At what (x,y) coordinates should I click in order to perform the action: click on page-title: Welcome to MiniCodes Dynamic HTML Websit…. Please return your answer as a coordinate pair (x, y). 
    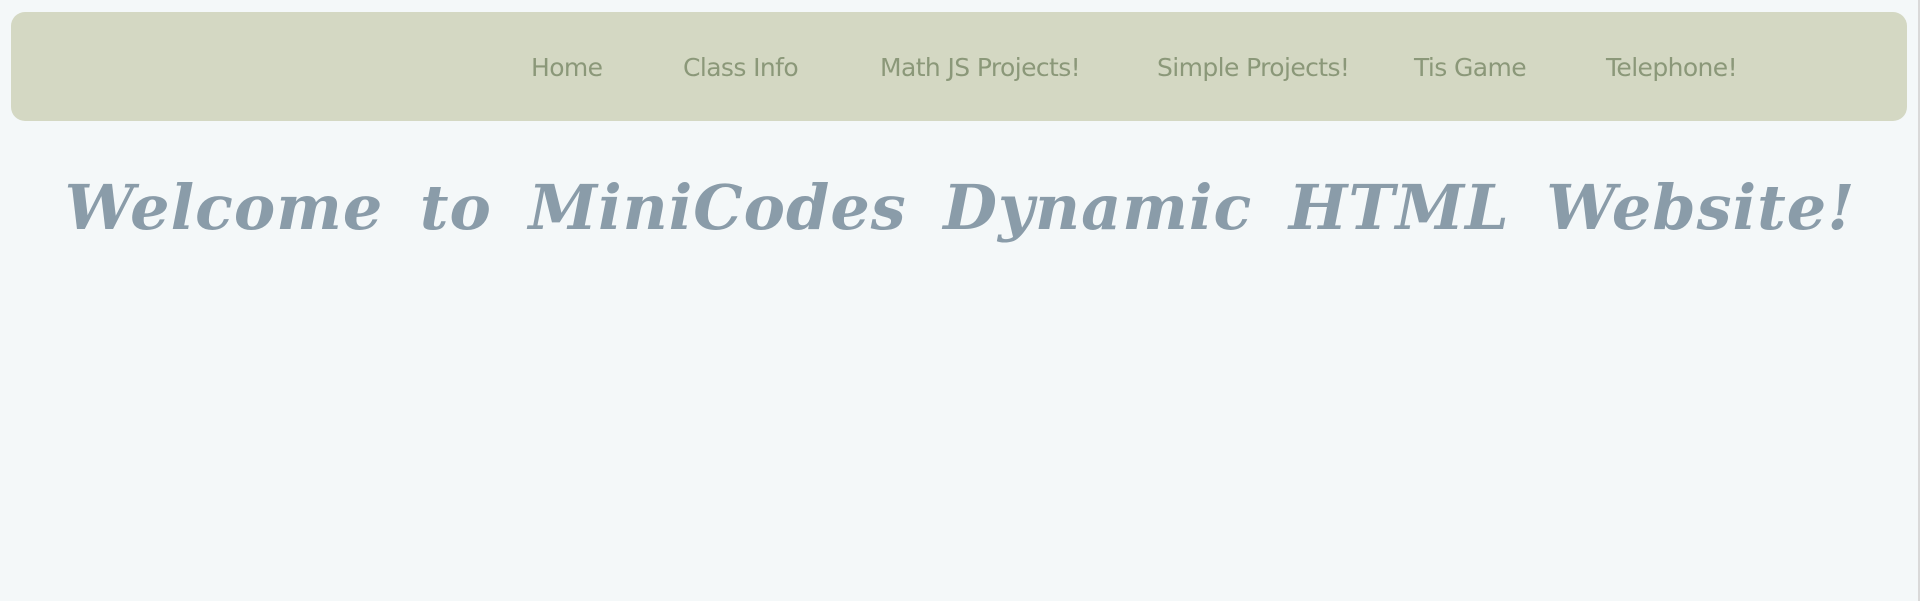
    Looking at the image, I should click on (960, 207).